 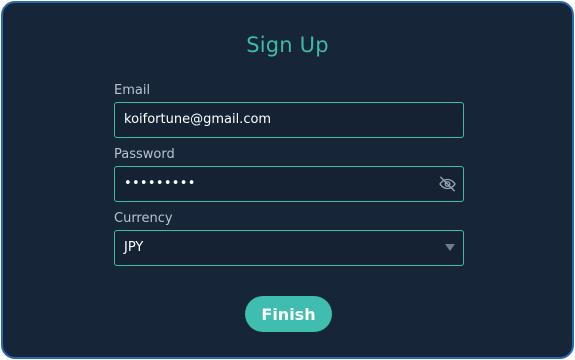 I want to click on chevron-down-icon, so click(x=450, y=248).